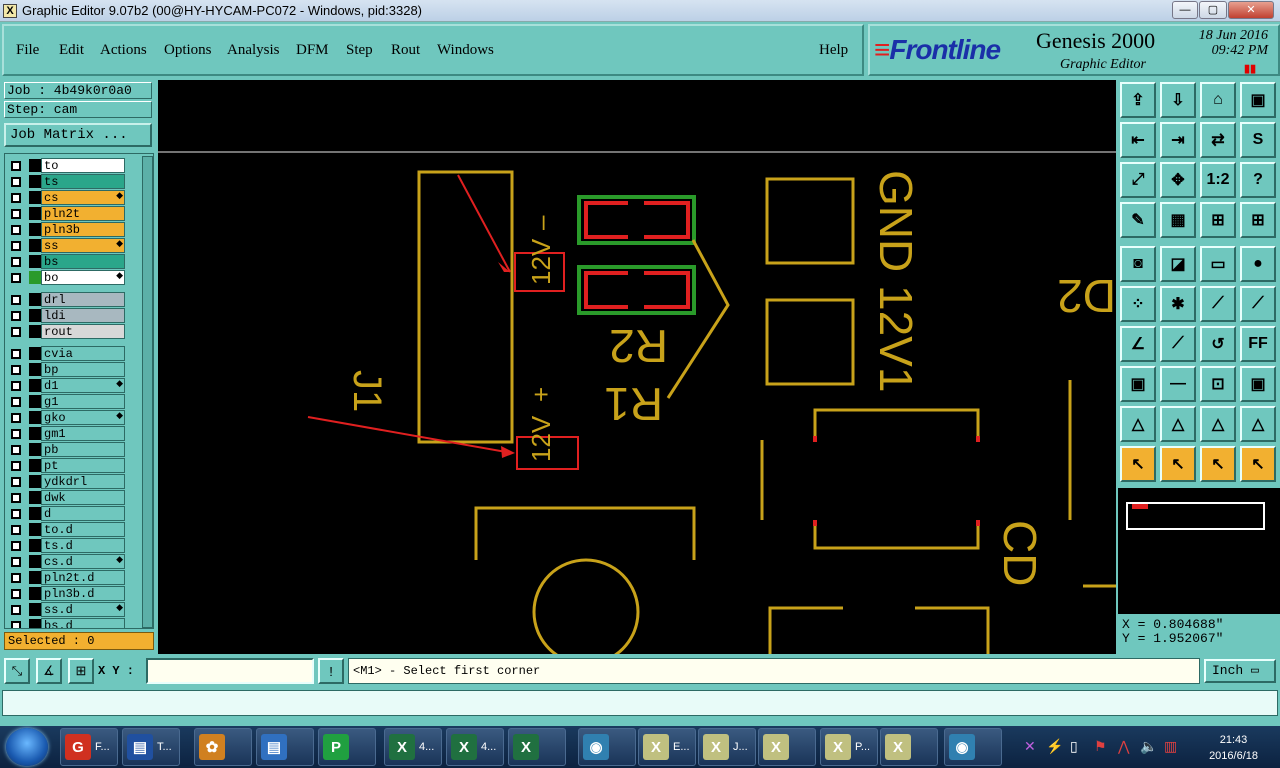  Describe the element at coordinates (66, 529) in the screenshot. I see `layer-row: to.d` at that location.